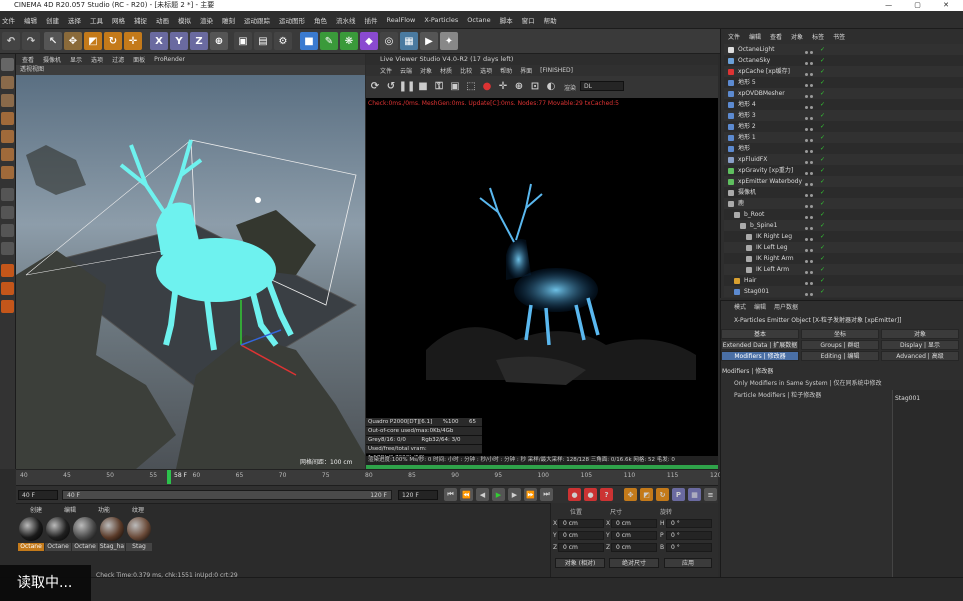 This screenshot has height=601, width=963. What do you see at coordinates (514, 494) in the screenshot?
I see `next-frame-icon: ▶` at bounding box center [514, 494].